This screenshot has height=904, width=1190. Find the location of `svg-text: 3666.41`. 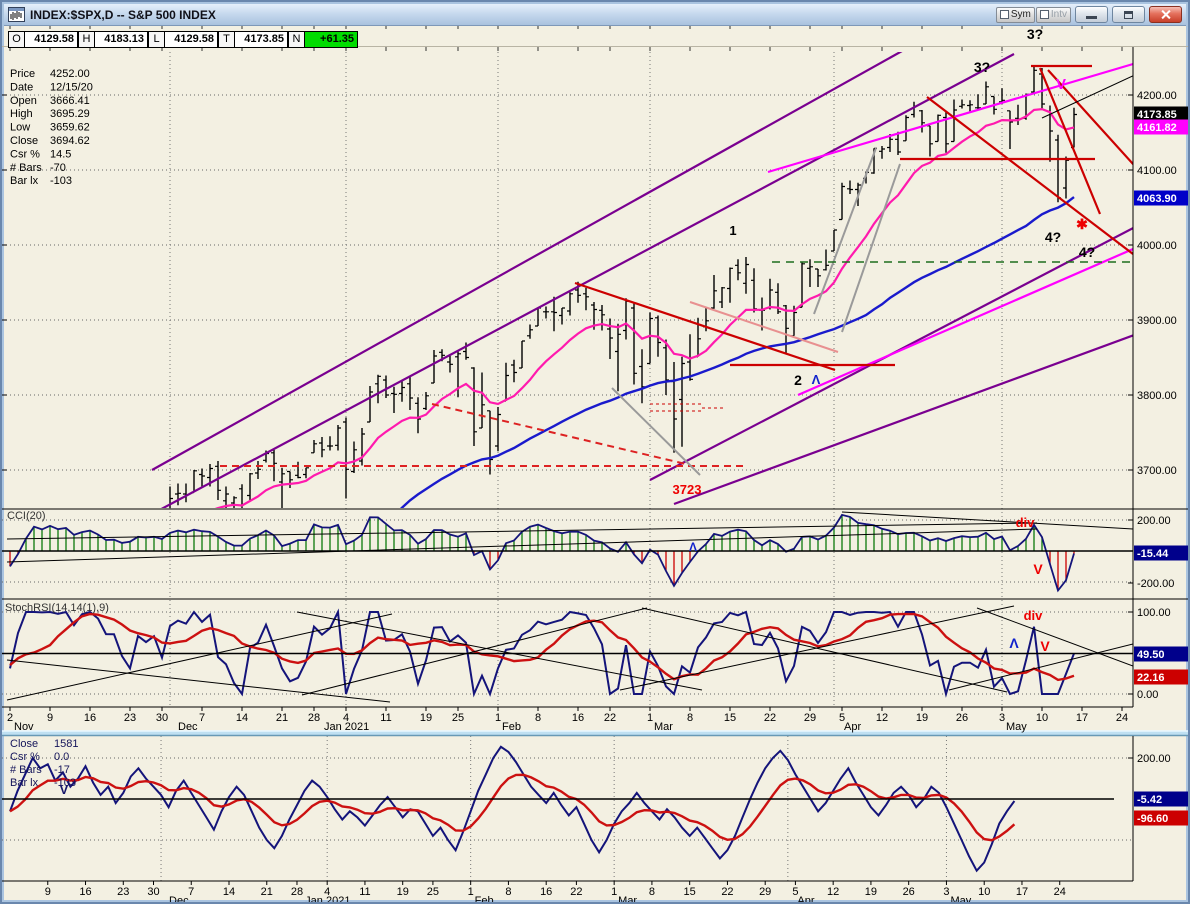

svg-text: 3666.41 is located at coordinates (70, 101).